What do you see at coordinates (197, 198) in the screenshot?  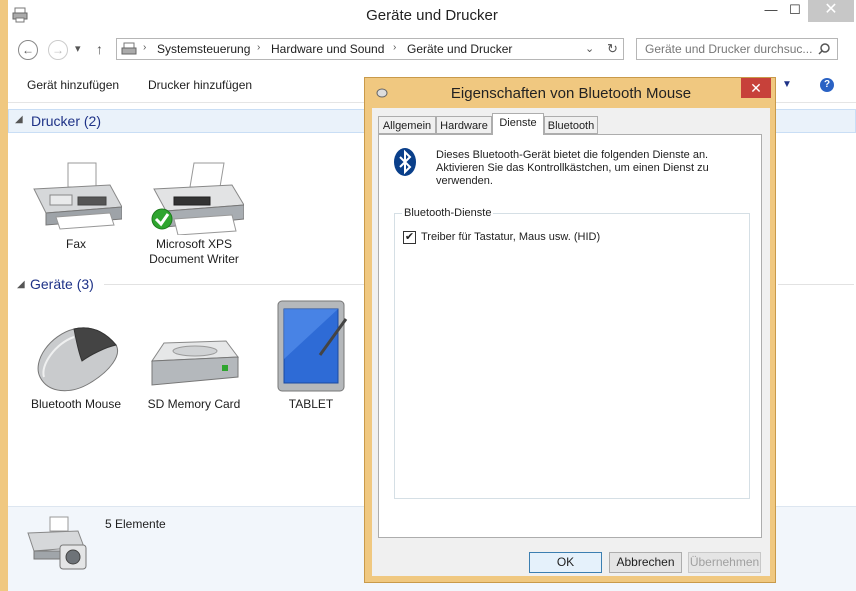 I see `printer-icon` at bounding box center [197, 198].